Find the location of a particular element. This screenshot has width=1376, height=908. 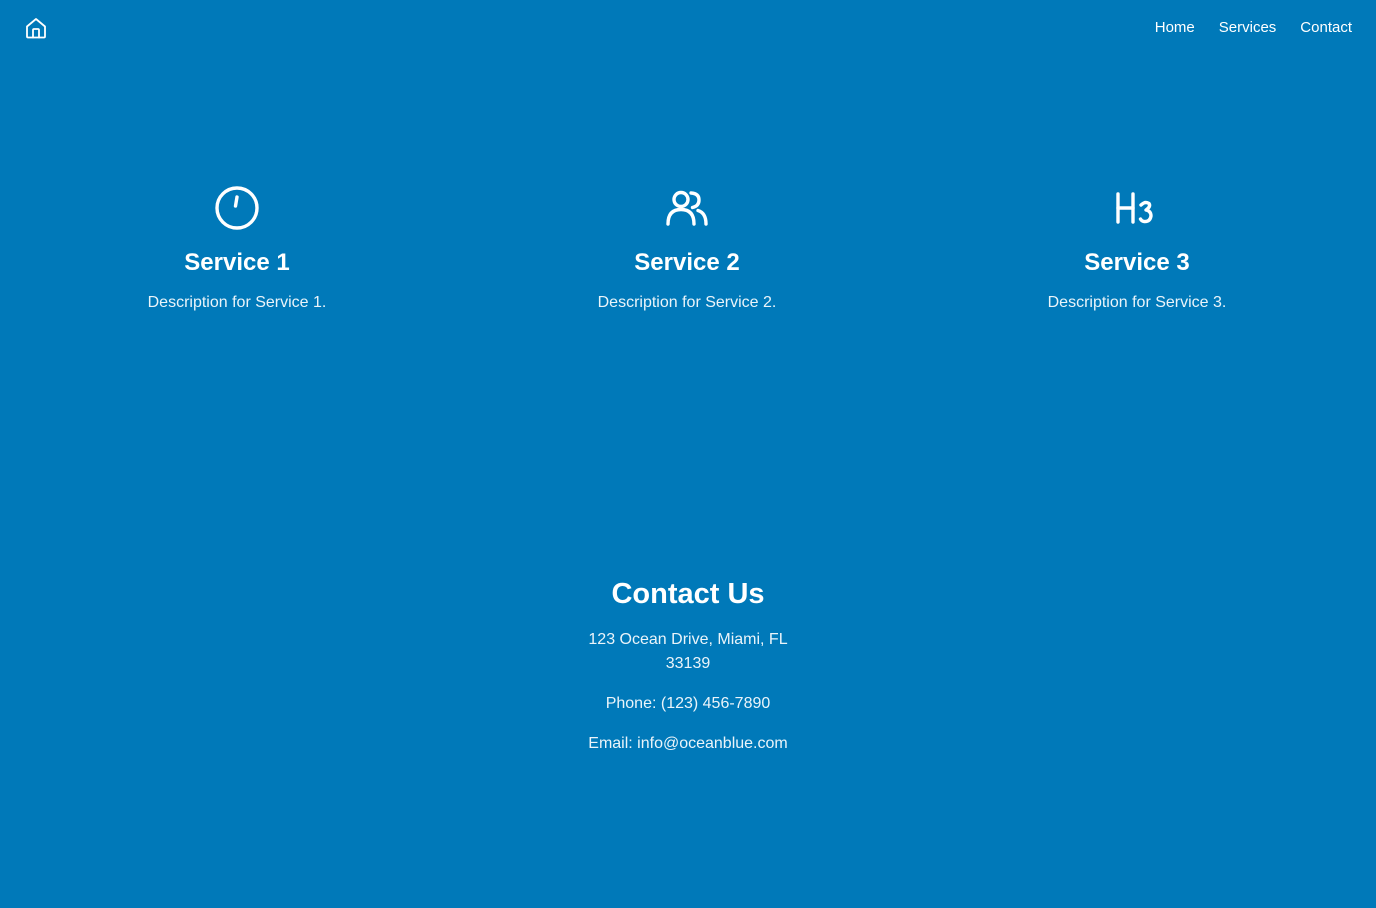

contact-title: Contact Us is located at coordinates (688, 594).